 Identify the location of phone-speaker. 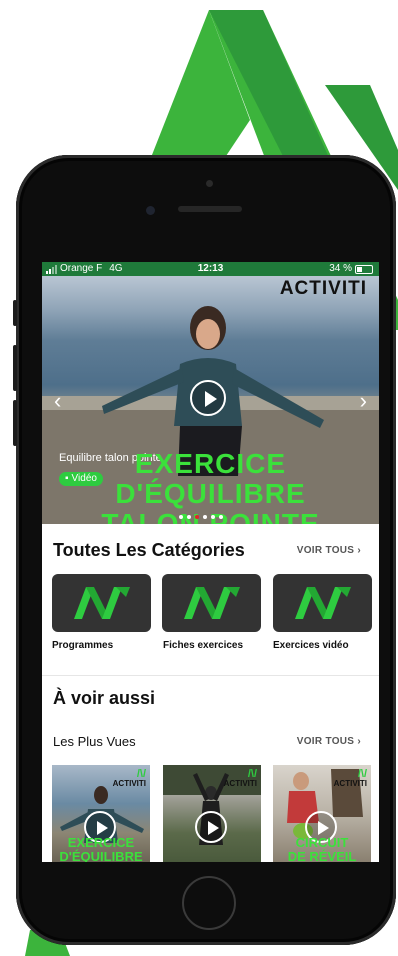
(210, 209).